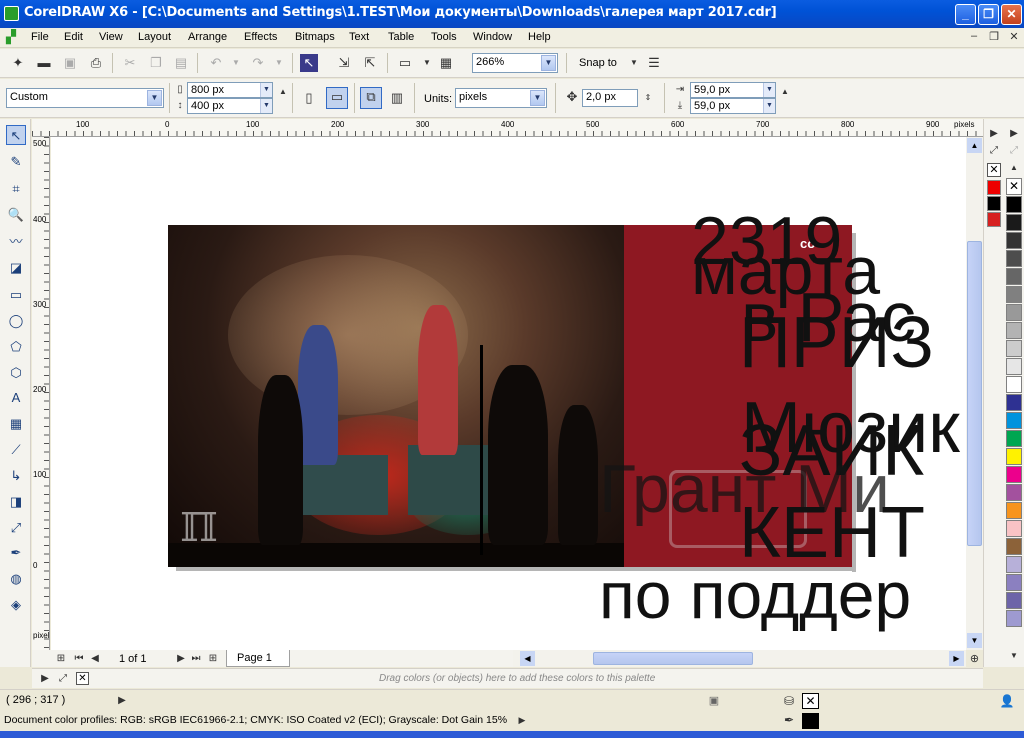  Describe the element at coordinates (515, 63) in the screenshot. I see `zoom-levels: 266% ▼` at that location.